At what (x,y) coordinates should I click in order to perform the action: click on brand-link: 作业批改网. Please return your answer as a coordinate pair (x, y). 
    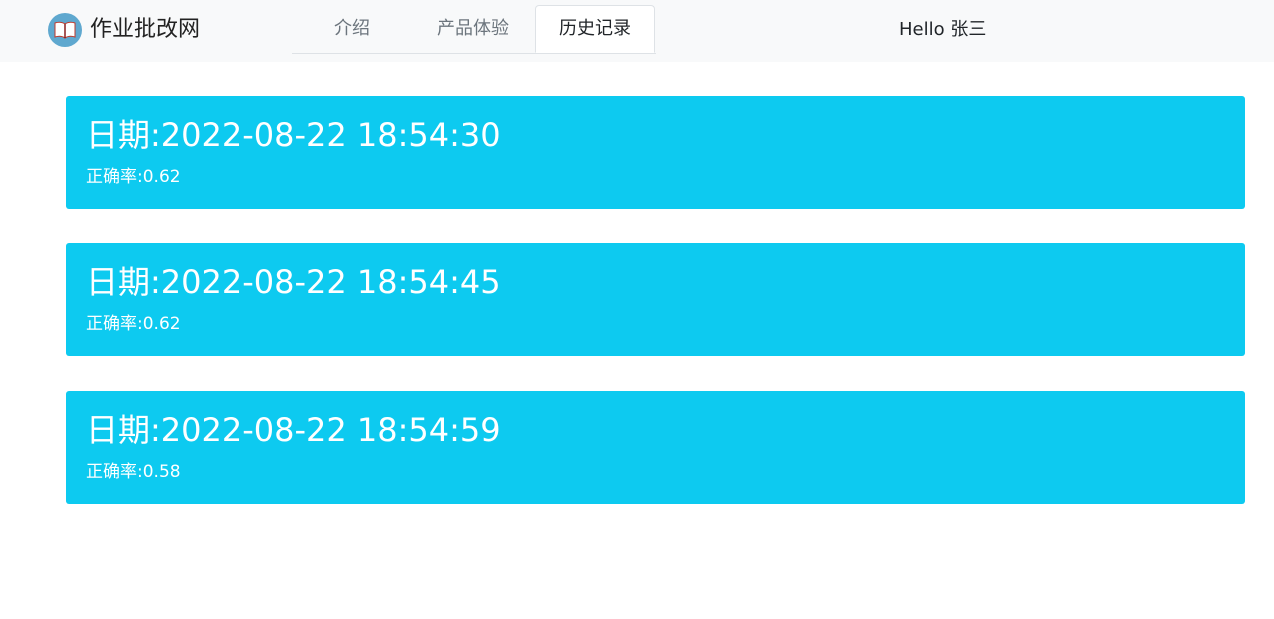
    Looking at the image, I should click on (124, 30).